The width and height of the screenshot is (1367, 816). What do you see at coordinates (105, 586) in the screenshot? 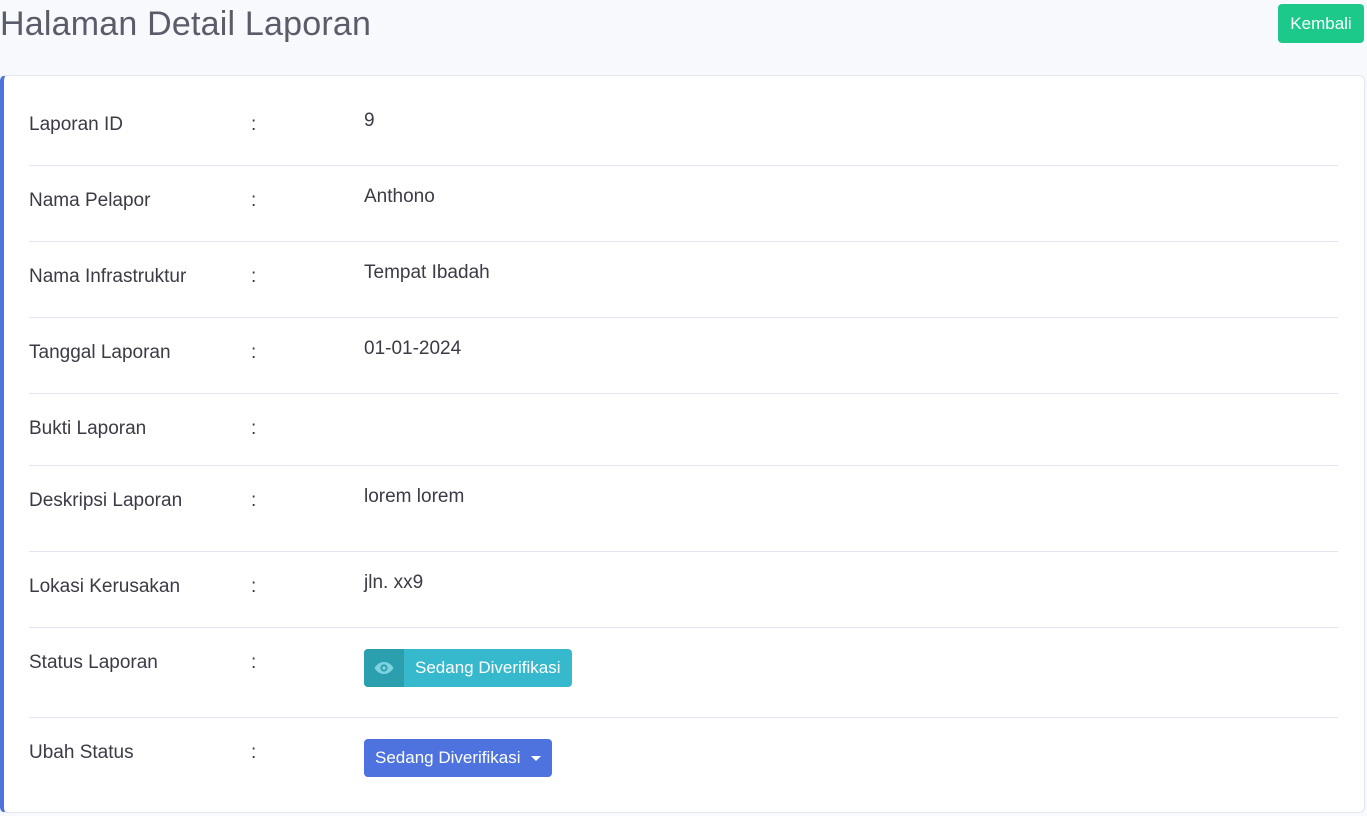
I see `location-label: Lokasi Kerusakan` at bounding box center [105, 586].